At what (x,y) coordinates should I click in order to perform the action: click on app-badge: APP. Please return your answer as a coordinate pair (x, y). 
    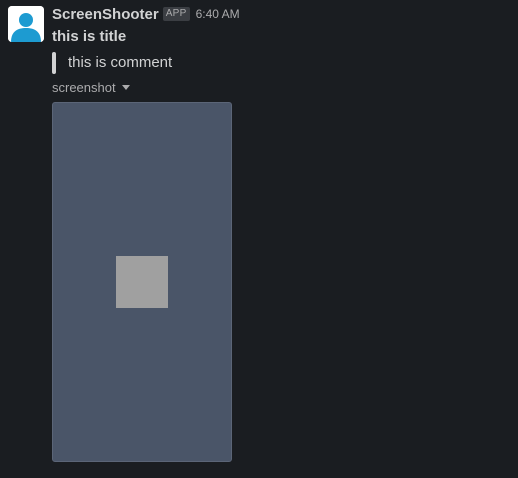
    Looking at the image, I should click on (176, 14).